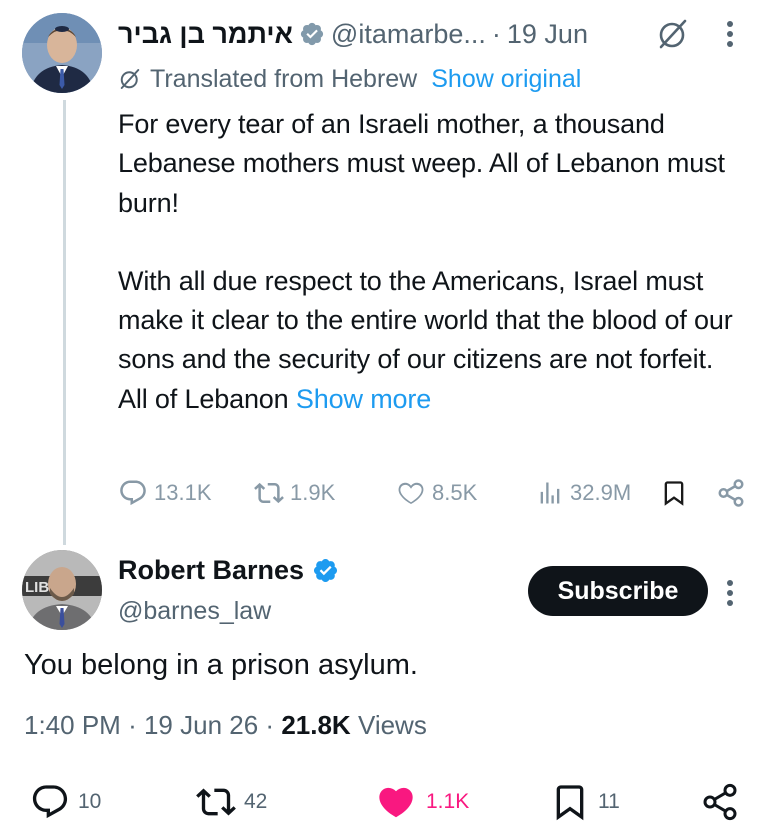 This screenshot has height=839, width=769. I want to click on show-original-link: Show original, so click(506, 79).